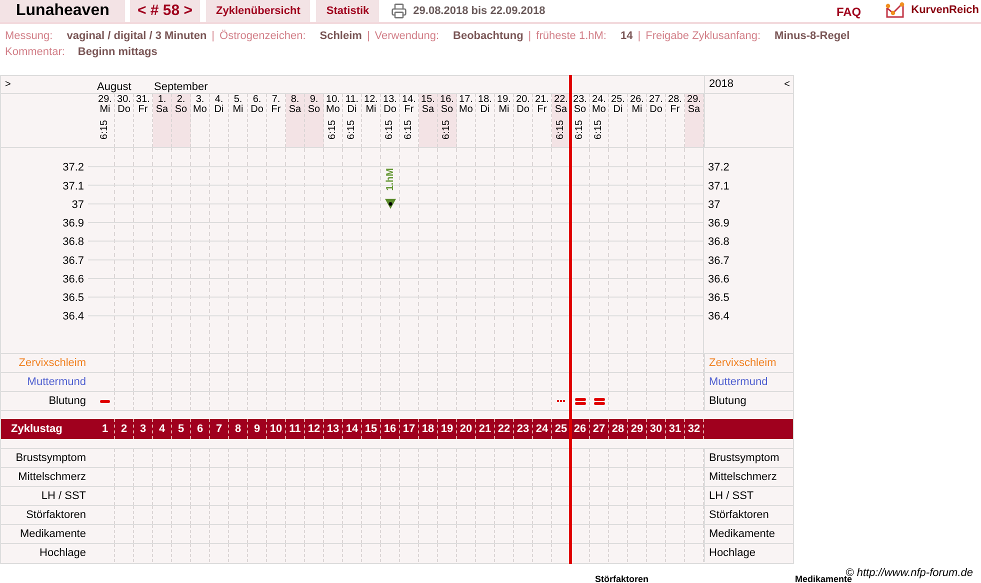  I want to click on info-label: Freigabe Zyklusanfang:, so click(703, 36).